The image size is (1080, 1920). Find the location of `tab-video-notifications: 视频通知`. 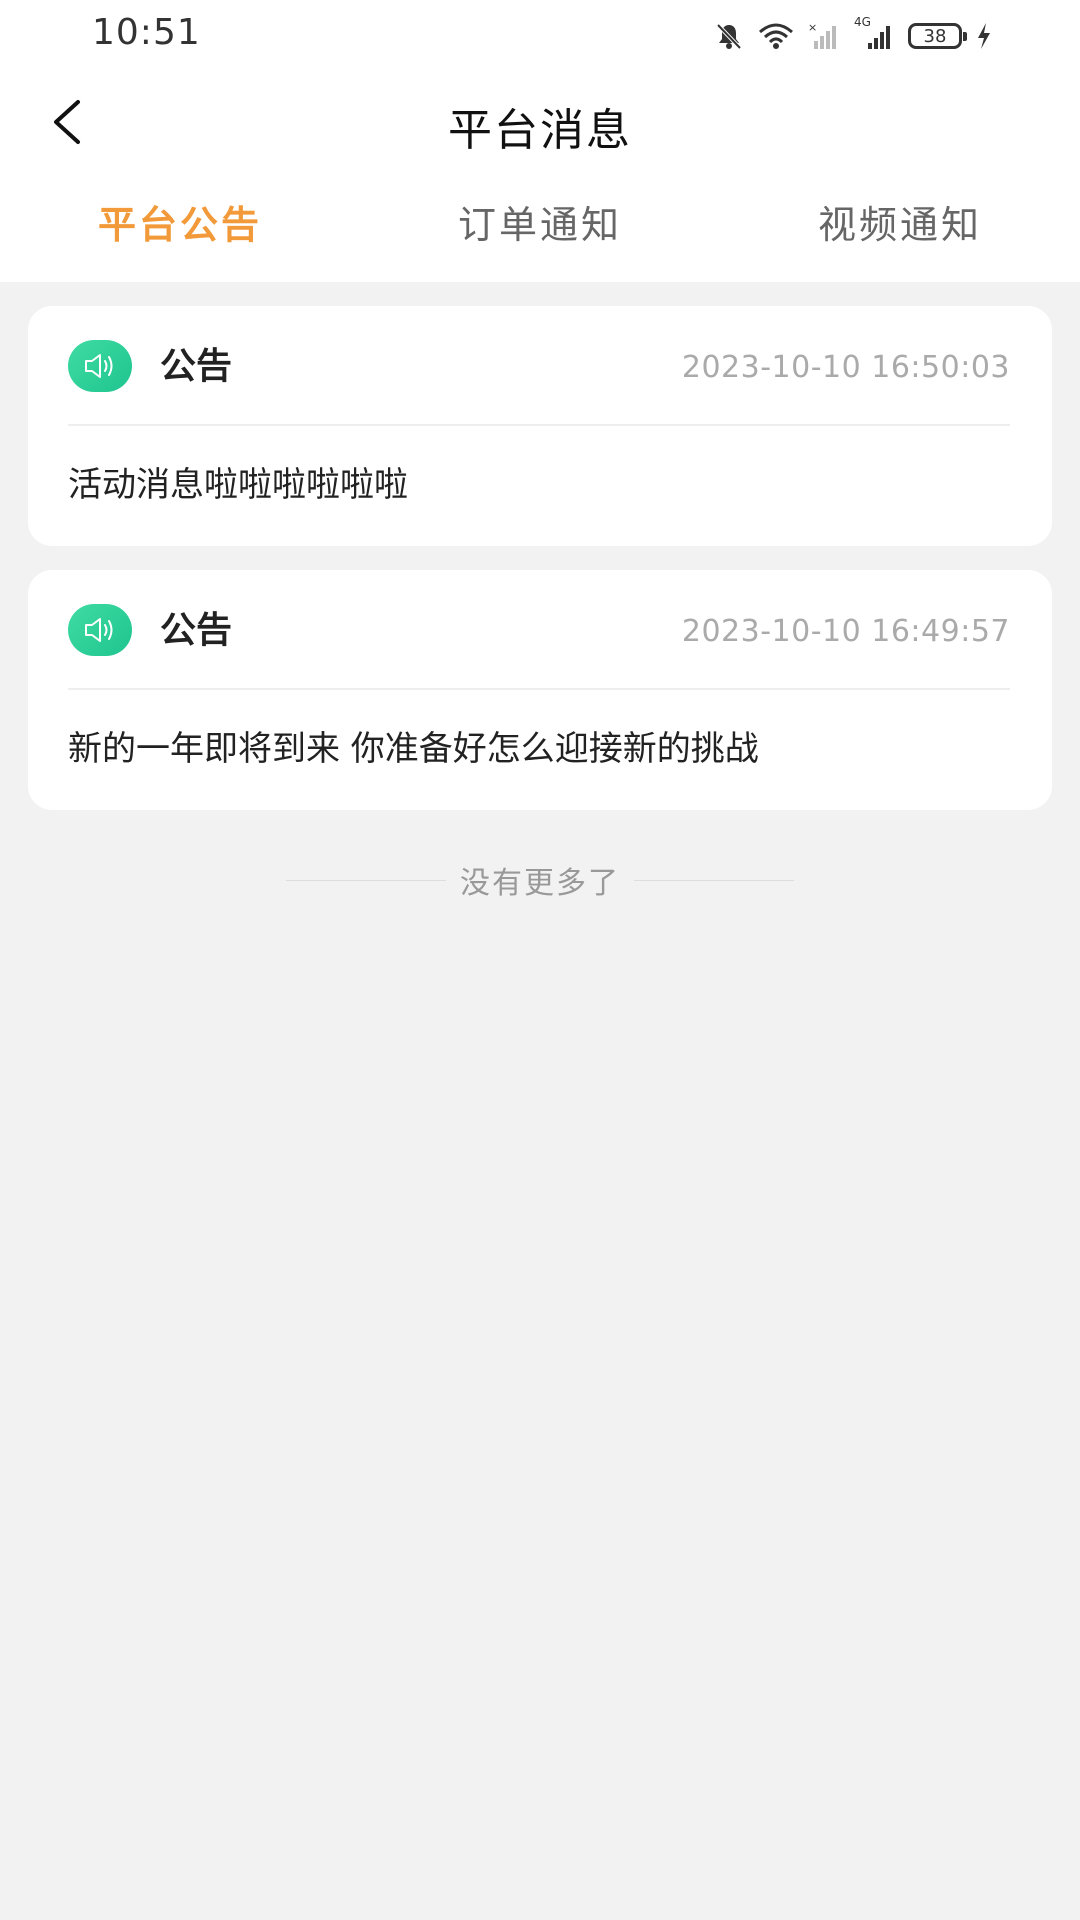

tab-video-notifications: 视频通知 is located at coordinates (900, 225).